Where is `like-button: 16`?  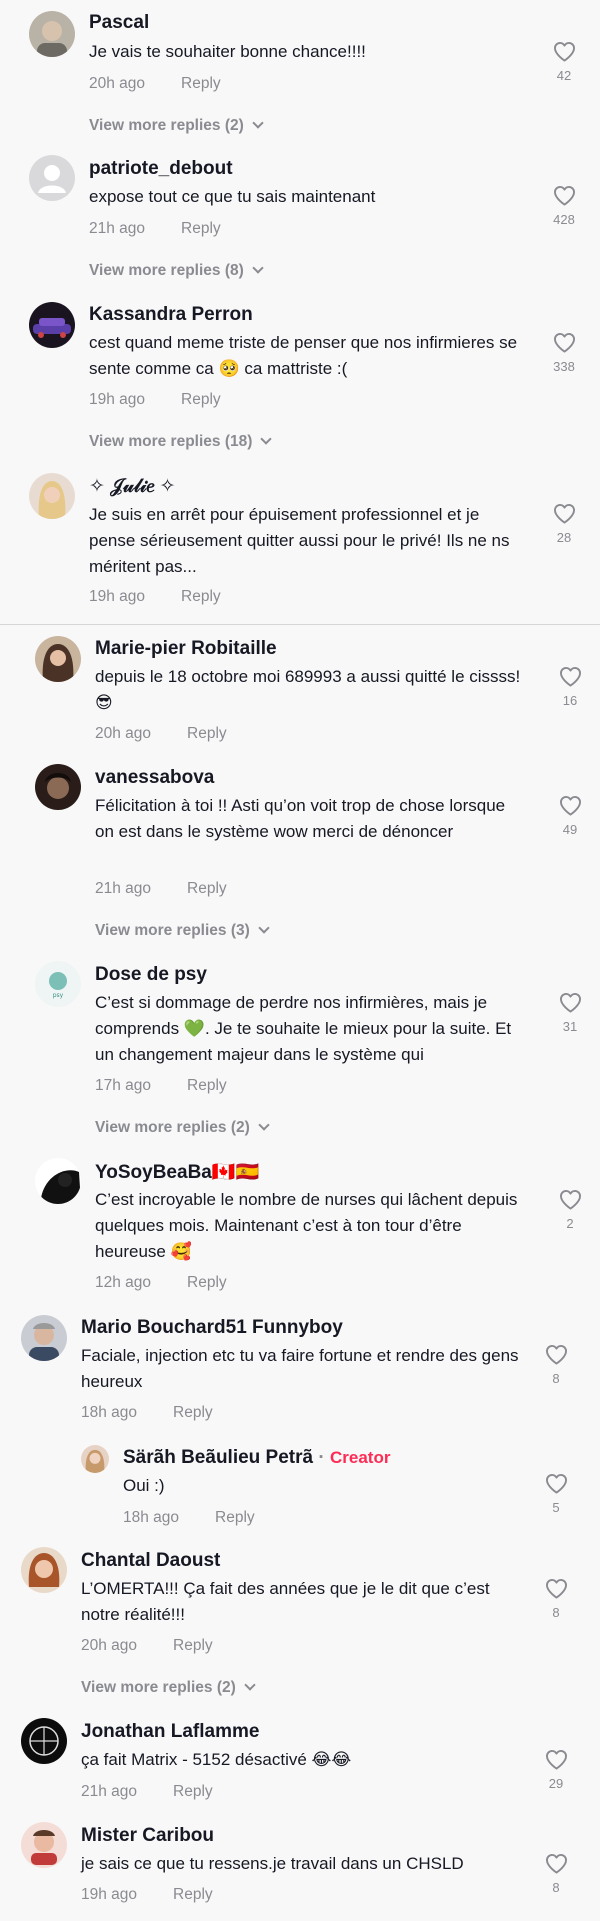
like-button: 16 is located at coordinates (570, 687).